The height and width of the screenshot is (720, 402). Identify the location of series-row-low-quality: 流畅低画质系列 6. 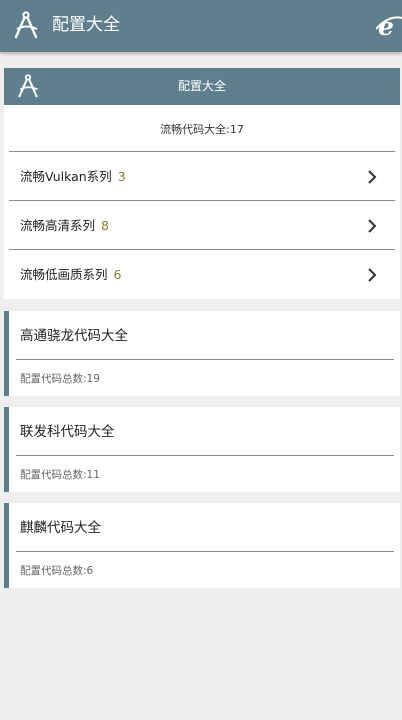
(202, 275).